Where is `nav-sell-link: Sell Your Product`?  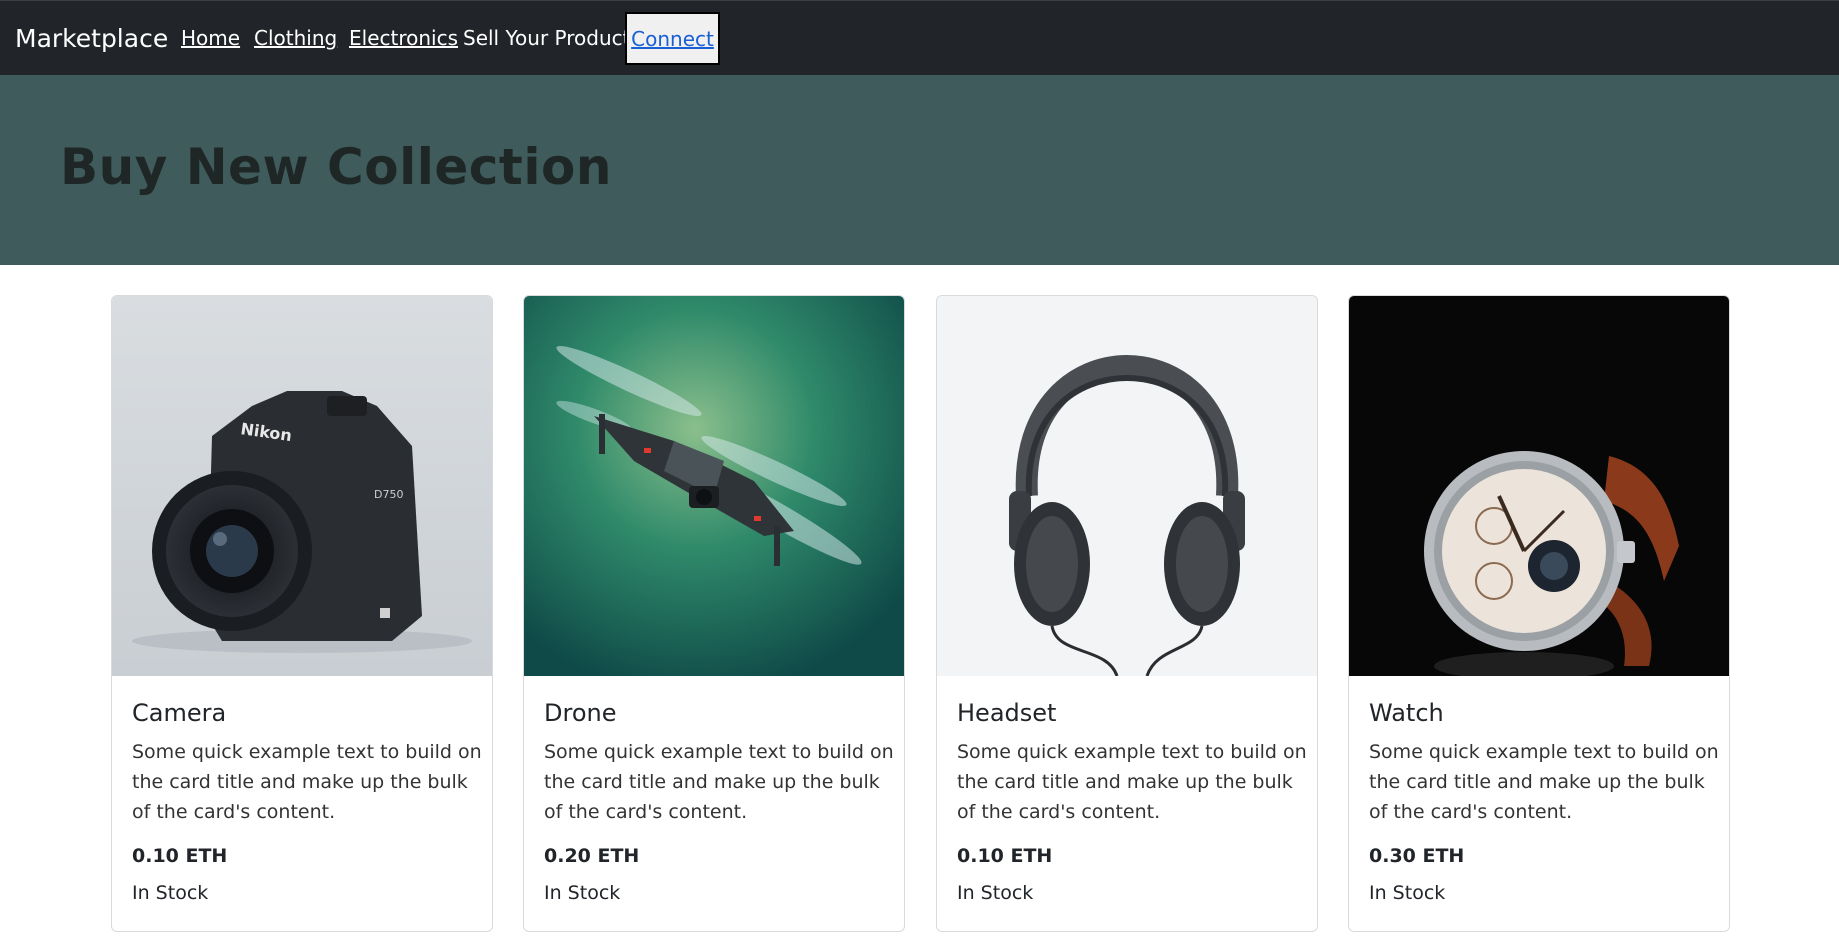 nav-sell-link: Sell Your Product is located at coordinates (546, 38).